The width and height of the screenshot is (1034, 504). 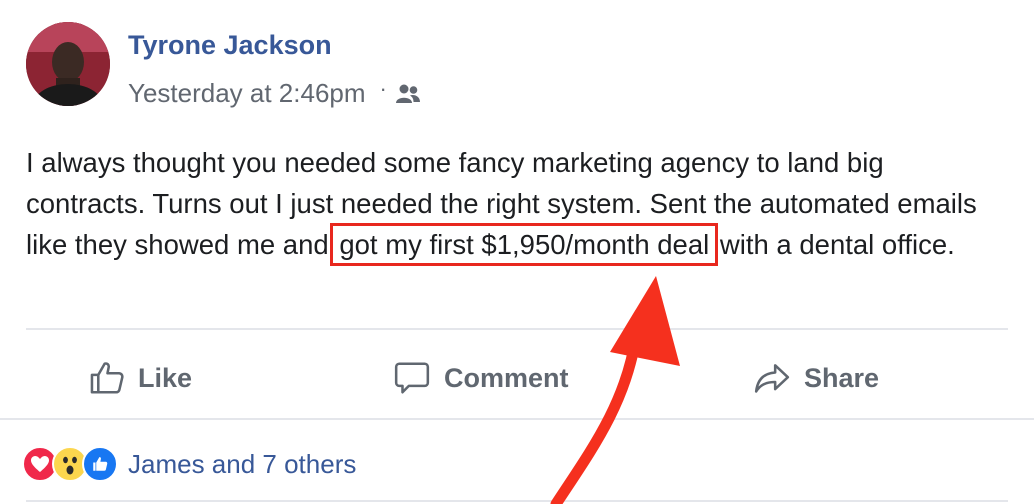 What do you see at coordinates (833, 244) in the screenshot?
I see `post-text-end: with a dental office.` at bounding box center [833, 244].